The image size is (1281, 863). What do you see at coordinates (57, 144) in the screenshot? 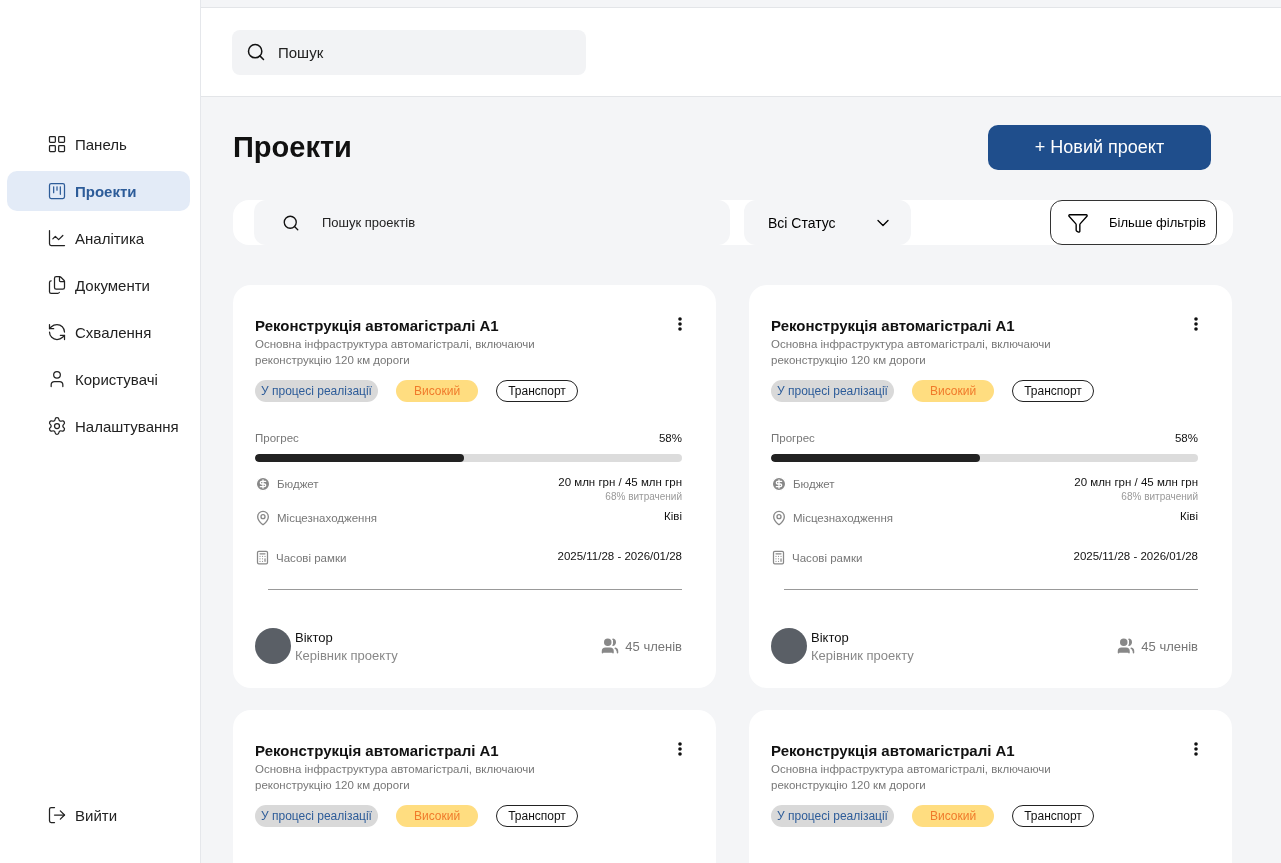
I see `grid-icon` at bounding box center [57, 144].